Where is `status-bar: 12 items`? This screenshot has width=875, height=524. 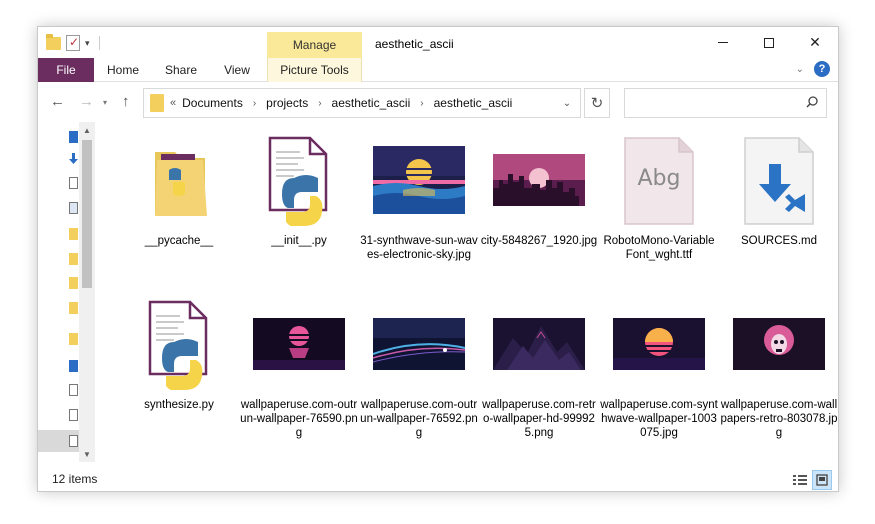 status-bar: 12 items is located at coordinates (438, 479).